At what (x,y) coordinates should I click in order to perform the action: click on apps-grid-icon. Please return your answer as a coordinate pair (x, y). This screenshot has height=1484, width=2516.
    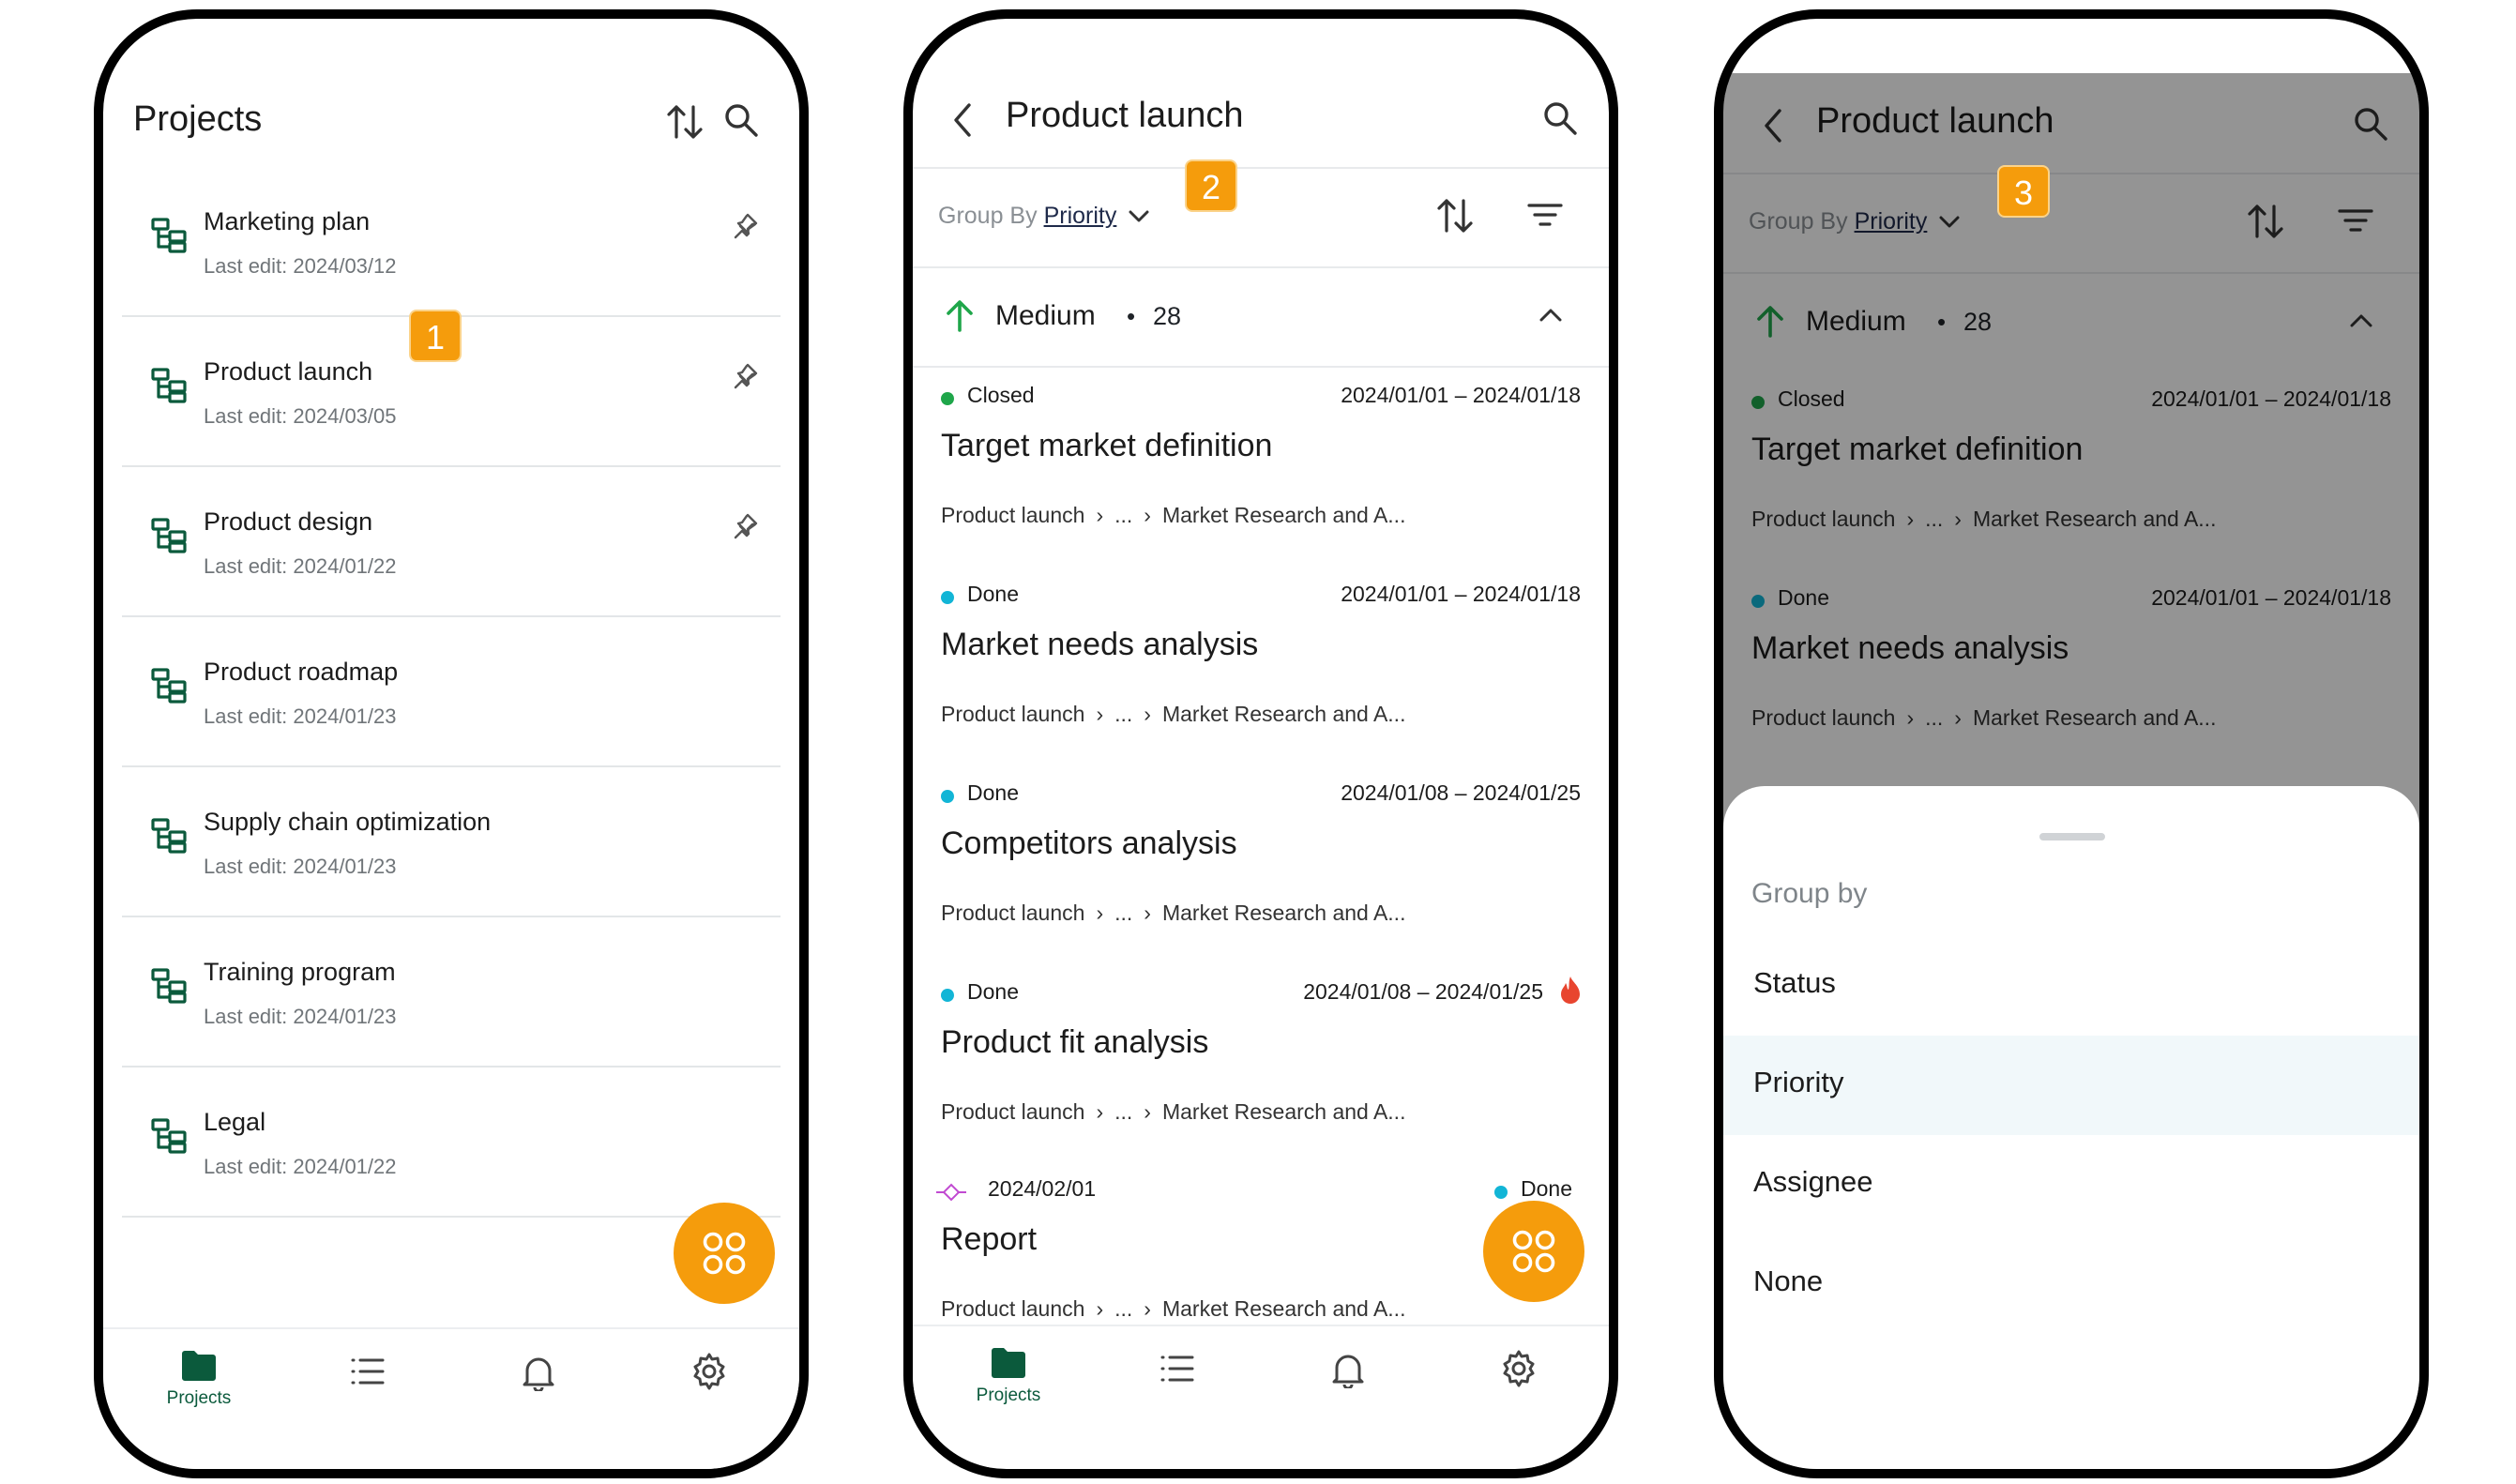
    Looking at the image, I should click on (725, 1254).